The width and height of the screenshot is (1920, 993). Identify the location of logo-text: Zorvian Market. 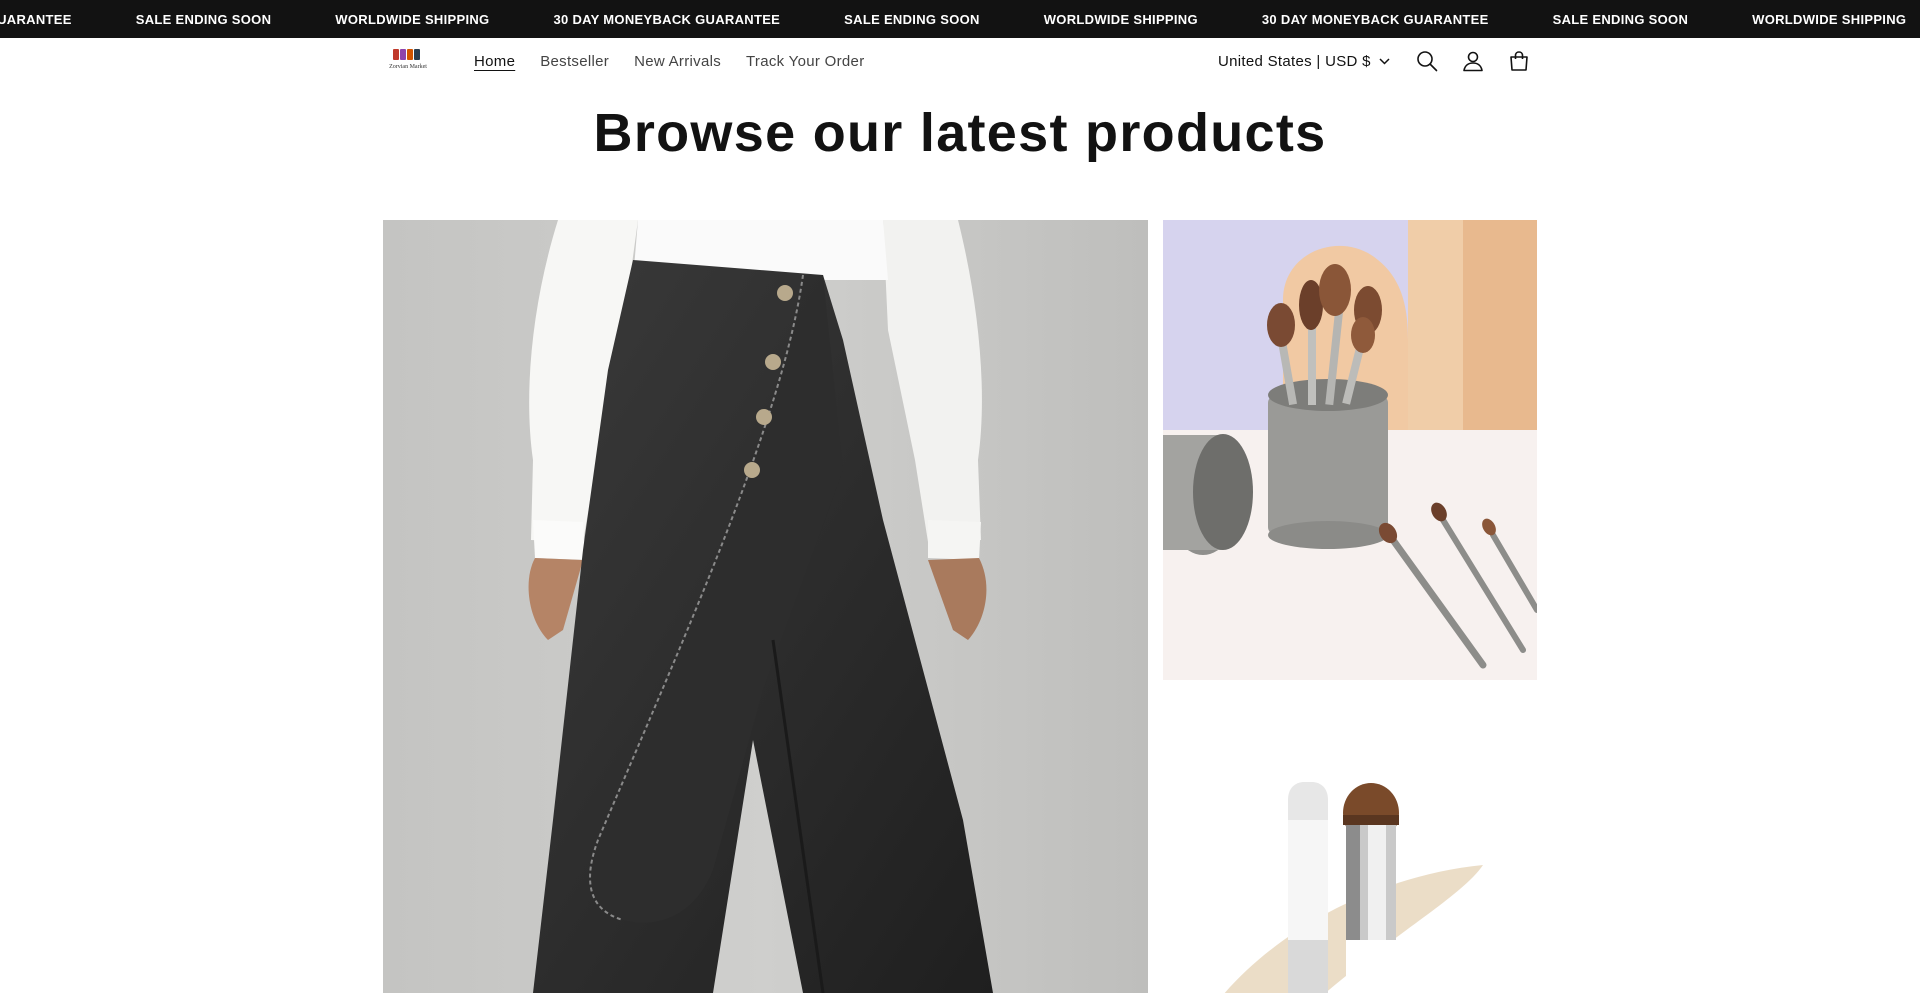
(408, 67).